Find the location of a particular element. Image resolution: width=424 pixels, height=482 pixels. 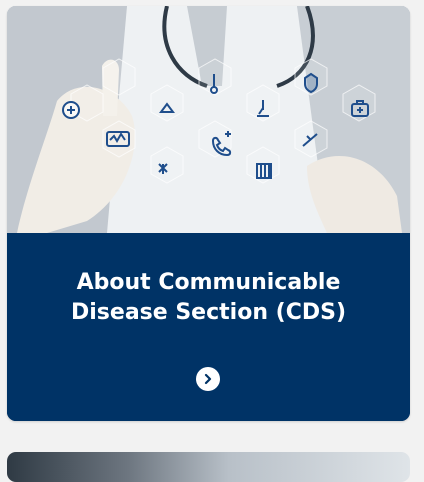

chevron-right-icon is located at coordinates (208, 379).